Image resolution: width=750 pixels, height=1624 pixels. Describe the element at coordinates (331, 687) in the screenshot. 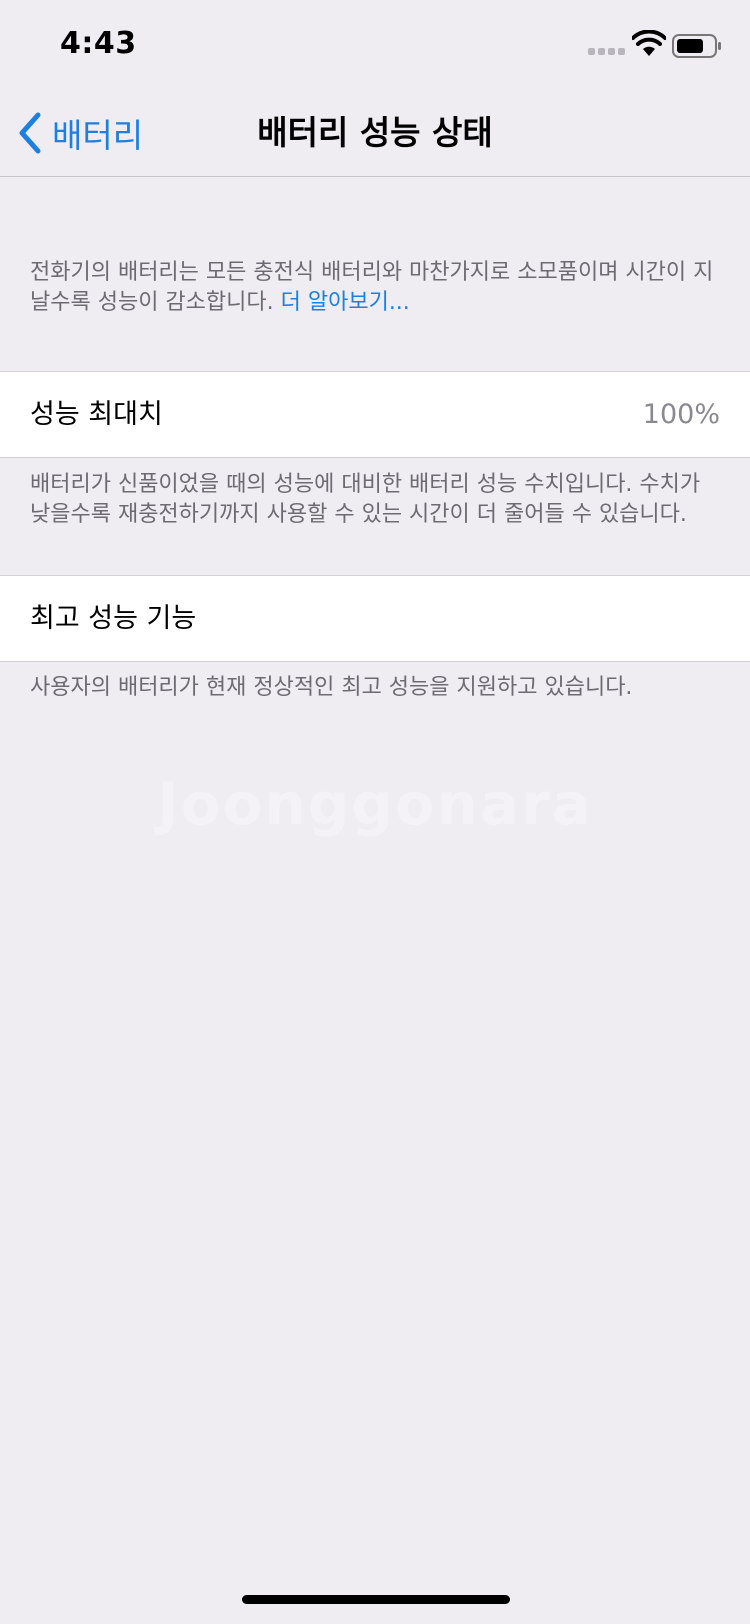

I see `peak-performance-footnote: 사용자의 배터리가 현재 정상적인 최고 성능을 지원하고 있습니다.` at that location.